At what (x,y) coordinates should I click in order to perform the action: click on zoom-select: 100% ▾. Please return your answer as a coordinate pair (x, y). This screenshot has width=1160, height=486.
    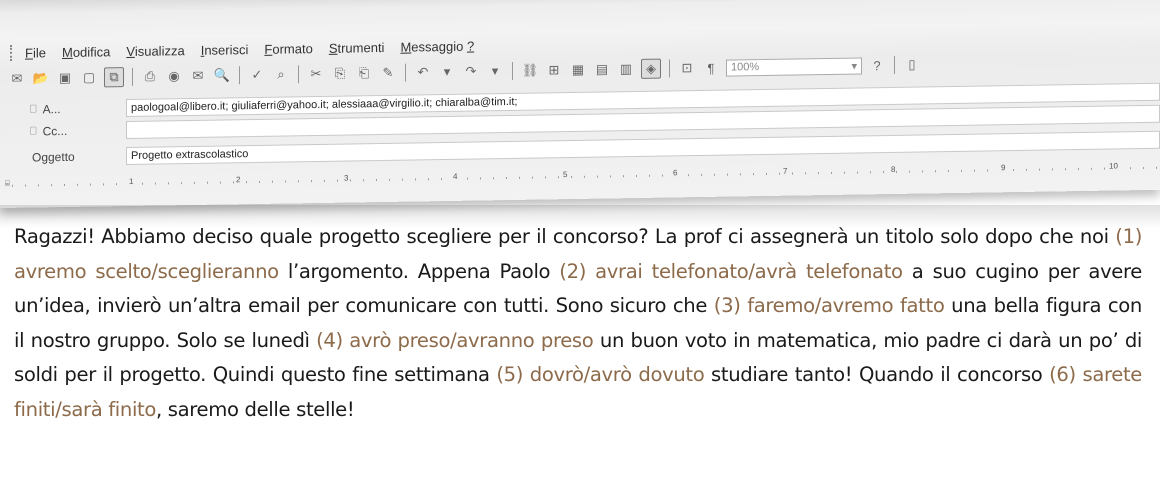
    Looking at the image, I should click on (794, 66).